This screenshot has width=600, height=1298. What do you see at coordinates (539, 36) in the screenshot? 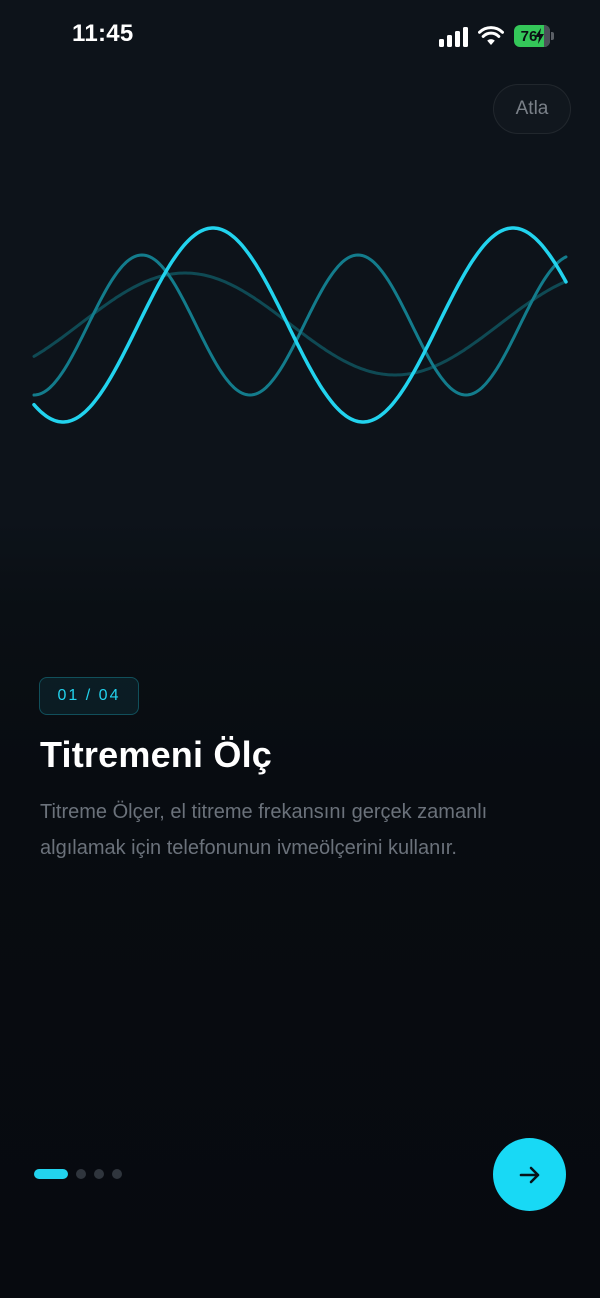
I see `bolt-icon` at bounding box center [539, 36].